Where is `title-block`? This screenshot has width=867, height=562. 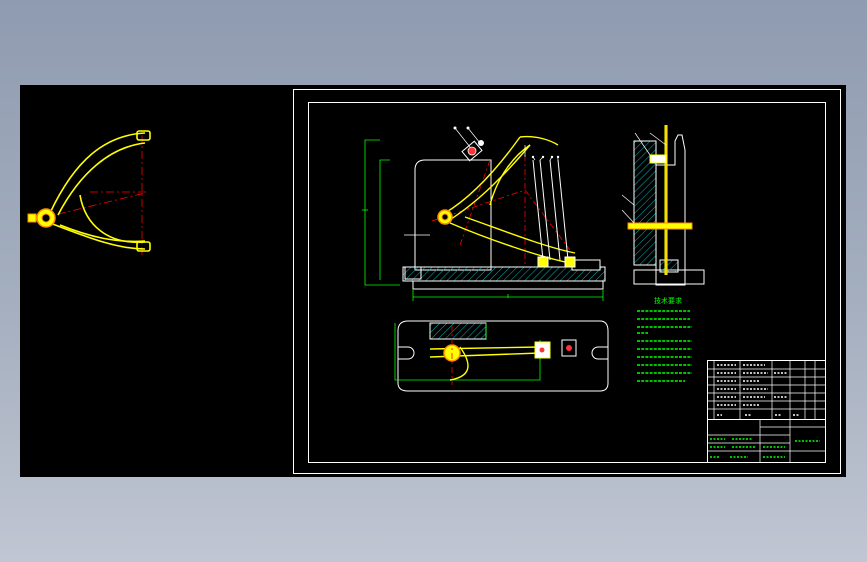
title-block is located at coordinates (766, 441).